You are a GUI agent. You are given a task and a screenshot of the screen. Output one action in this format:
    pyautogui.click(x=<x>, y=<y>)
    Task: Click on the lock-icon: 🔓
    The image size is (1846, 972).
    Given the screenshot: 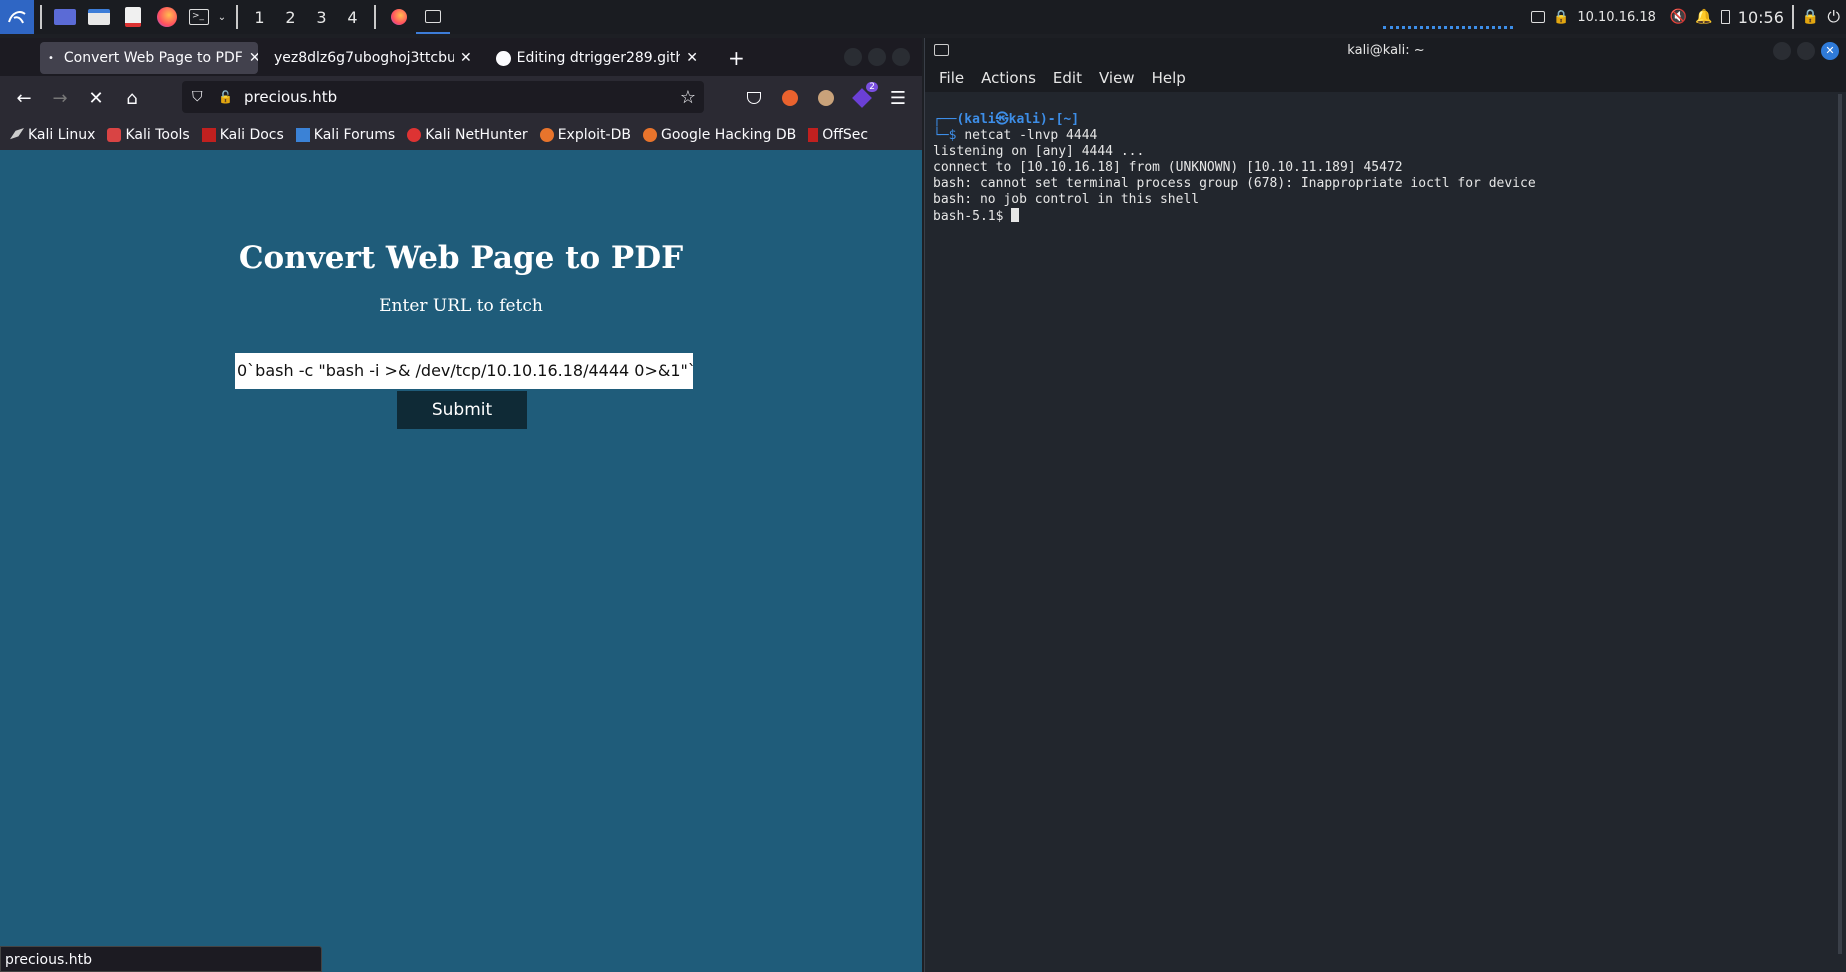 What is the action you would take?
    pyautogui.click(x=225, y=97)
    